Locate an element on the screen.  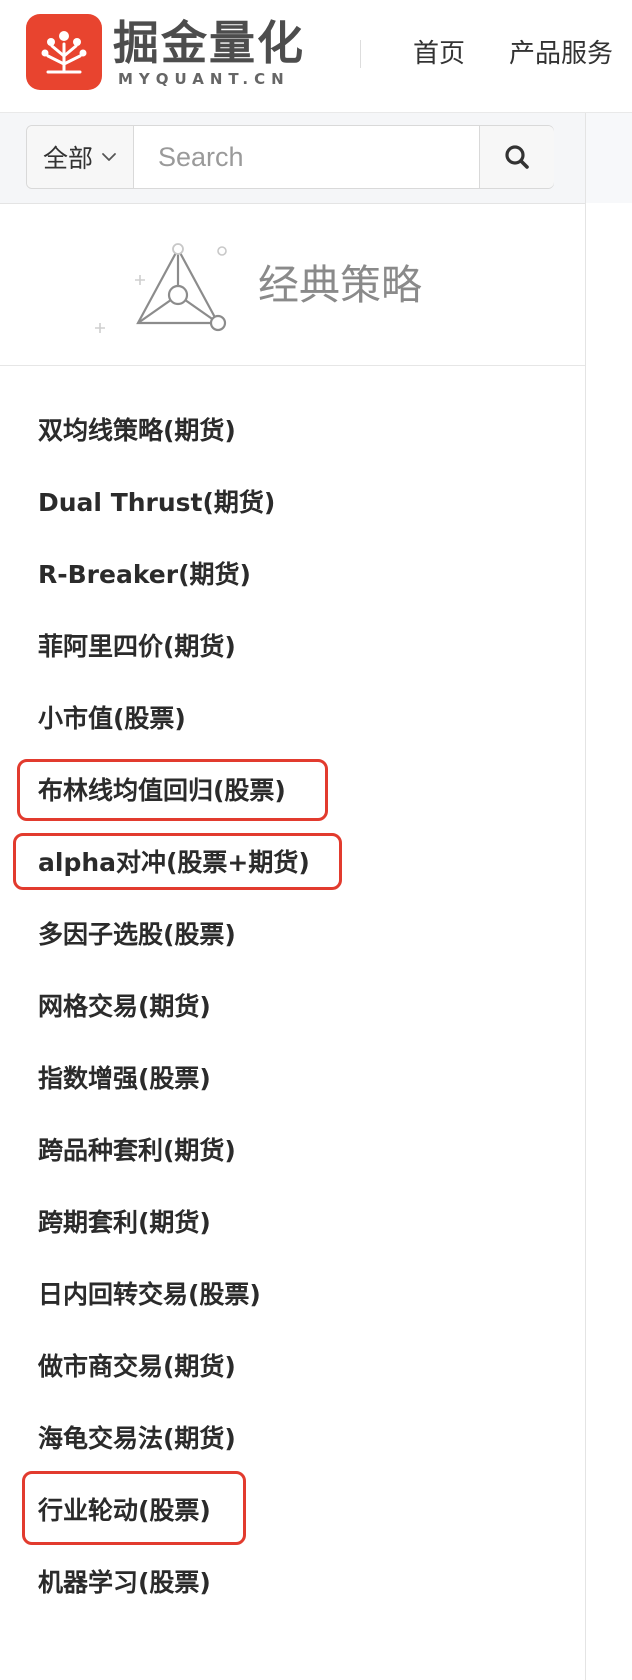
nav-products-link: 产品服务 is located at coordinates (561, 54).